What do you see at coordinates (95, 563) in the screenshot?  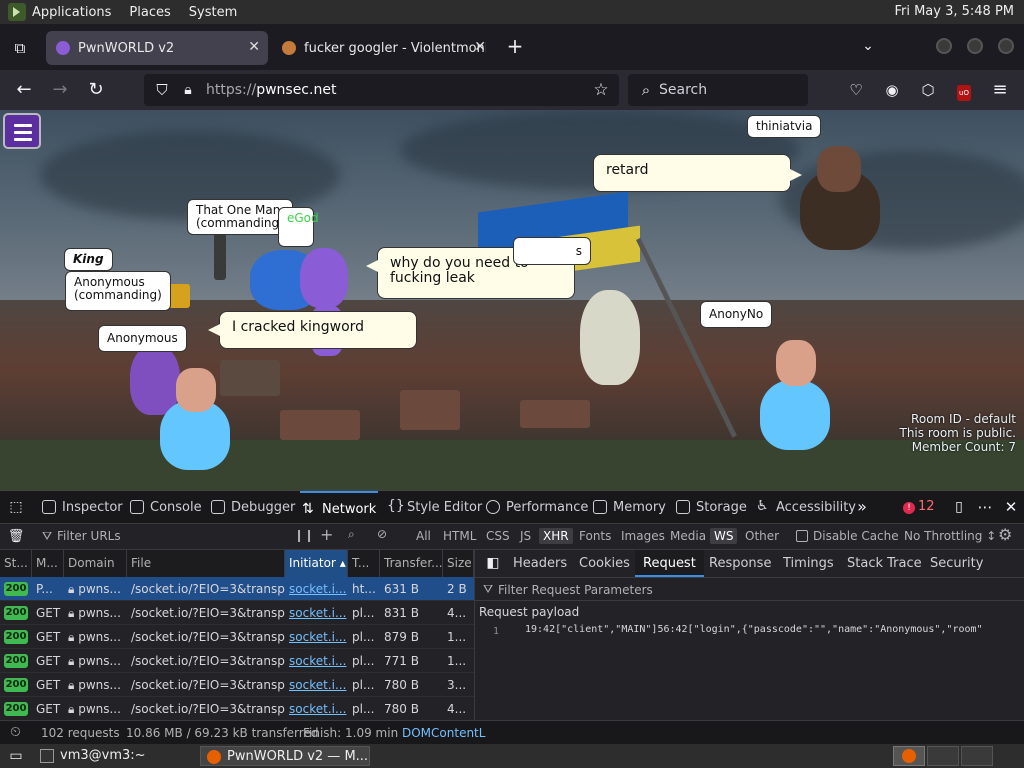 I see `col-domain: Domain` at bounding box center [95, 563].